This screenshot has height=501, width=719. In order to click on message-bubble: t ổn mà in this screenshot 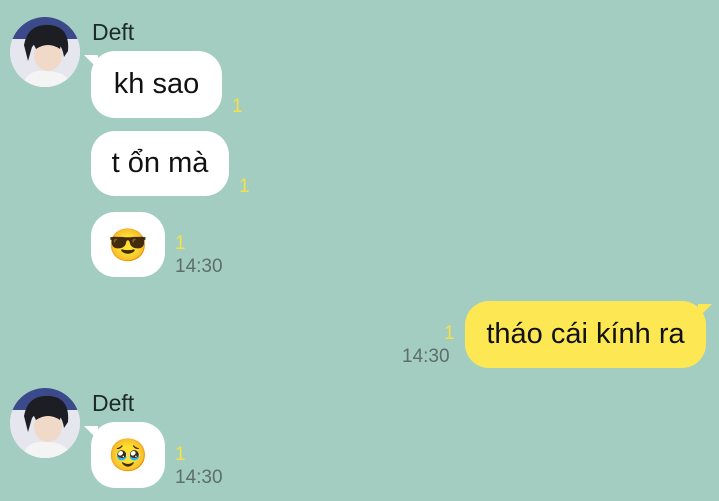, I will do `click(160, 163)`.